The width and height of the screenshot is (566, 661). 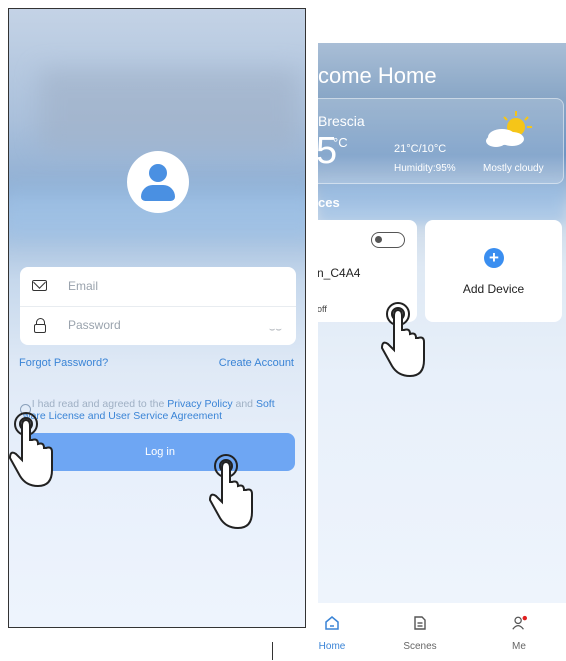 What do you see at coordinates (94, 325) in the screenshot?
I see `password-placeholder: Password` at bounding box center [94, 325].